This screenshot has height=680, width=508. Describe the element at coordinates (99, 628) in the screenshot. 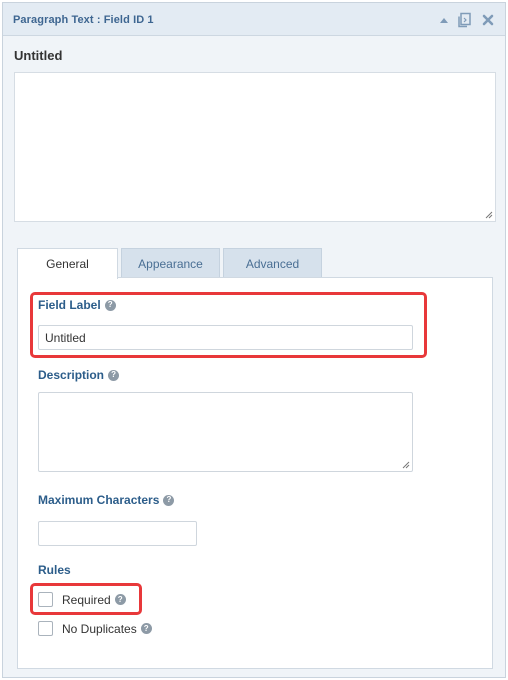

I see `no-duplicates-label: No Duplicates` at that location.